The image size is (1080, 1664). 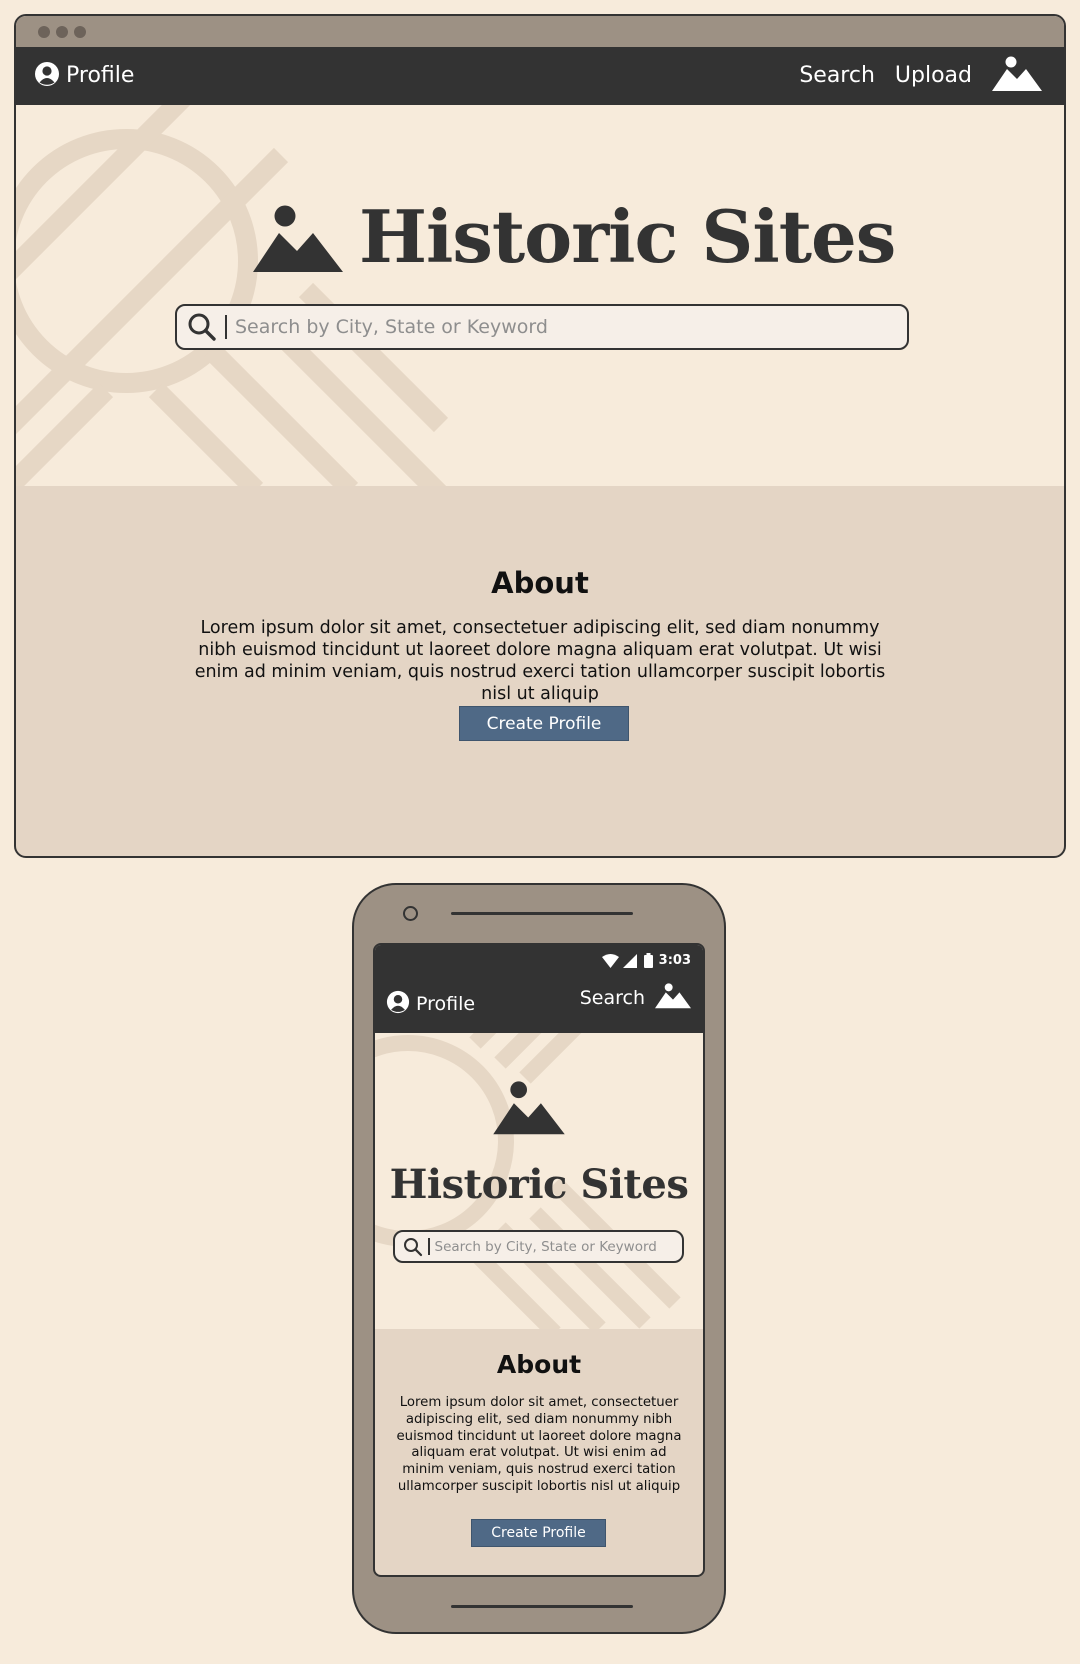 What do you see at coordinates (610, 961) in the screenshot?
I see `wifi-icon` at bounding box center [610, 961].